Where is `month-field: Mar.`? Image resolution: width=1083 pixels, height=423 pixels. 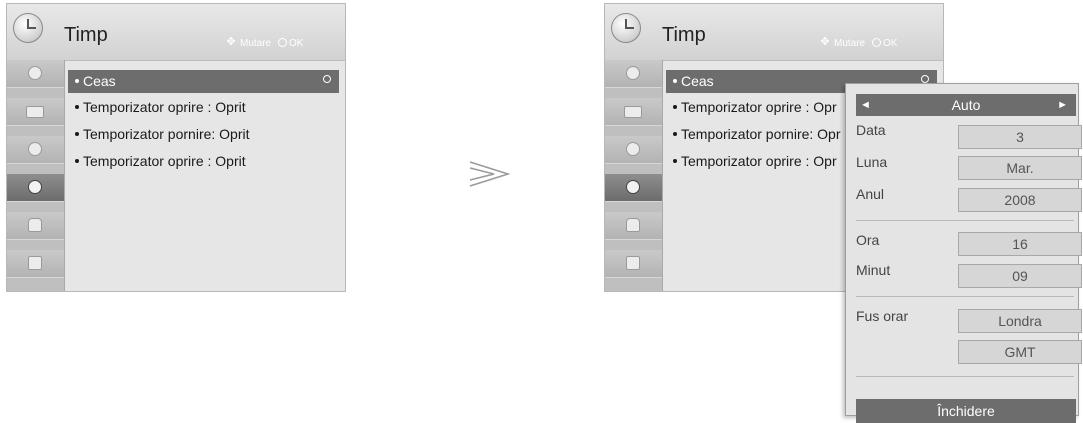
month-field: Mar. is located at coordinates (1020, 168).